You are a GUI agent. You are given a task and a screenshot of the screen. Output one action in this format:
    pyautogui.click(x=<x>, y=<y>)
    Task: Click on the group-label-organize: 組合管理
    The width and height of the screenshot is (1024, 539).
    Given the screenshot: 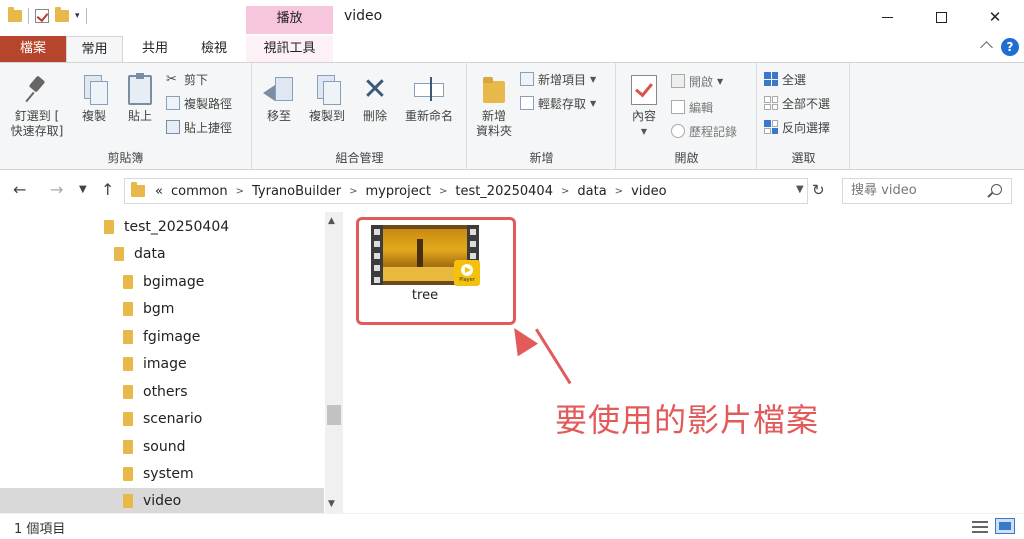 What is the action you would take?
    pyautogui.click(x=359, y=158)
    